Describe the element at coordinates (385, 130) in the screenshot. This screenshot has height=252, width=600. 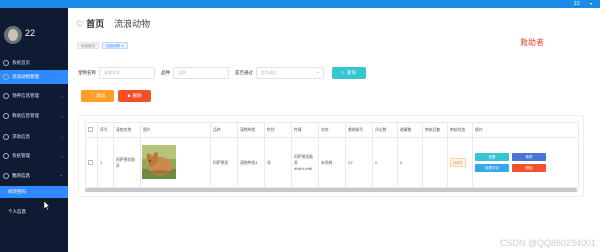
I see `column-header: 评论数` at that location.